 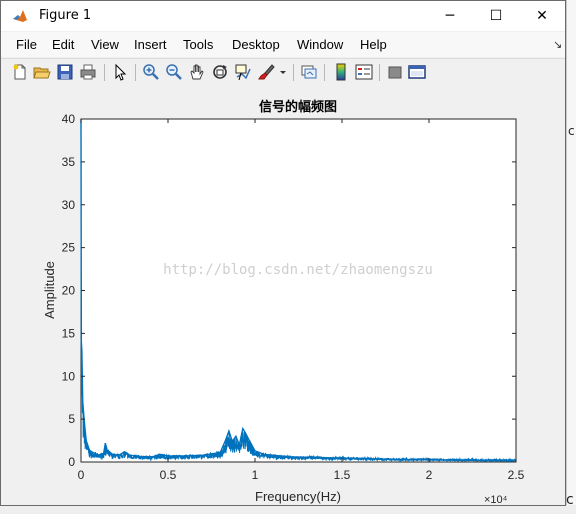 I want to click on x-axis-label: Frequency(Hz), so click(x=298, y=496).